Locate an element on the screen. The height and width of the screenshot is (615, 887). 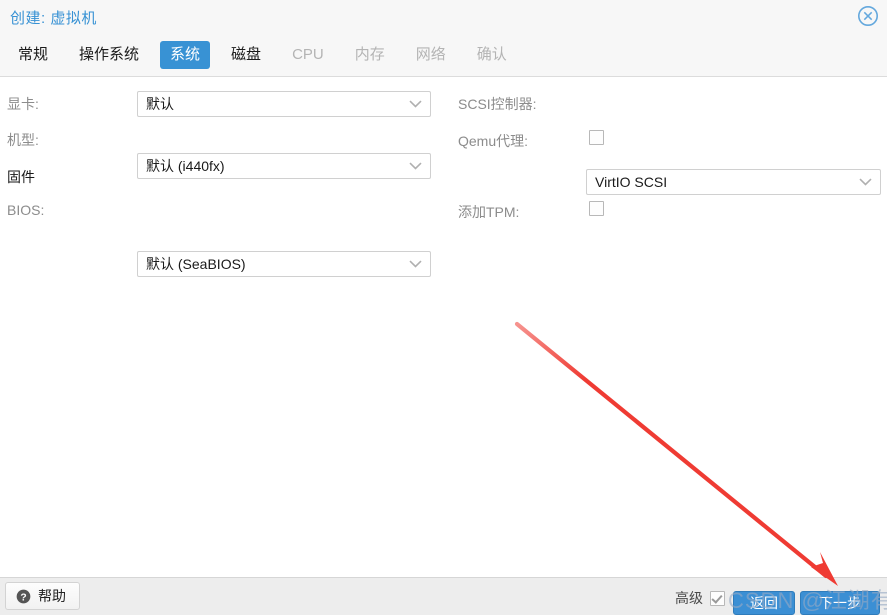
wizard-tabbar: 常规 操作系统 系统 磁盘 CPU 内存 网络 确认 is located at coordinates (443, 55).